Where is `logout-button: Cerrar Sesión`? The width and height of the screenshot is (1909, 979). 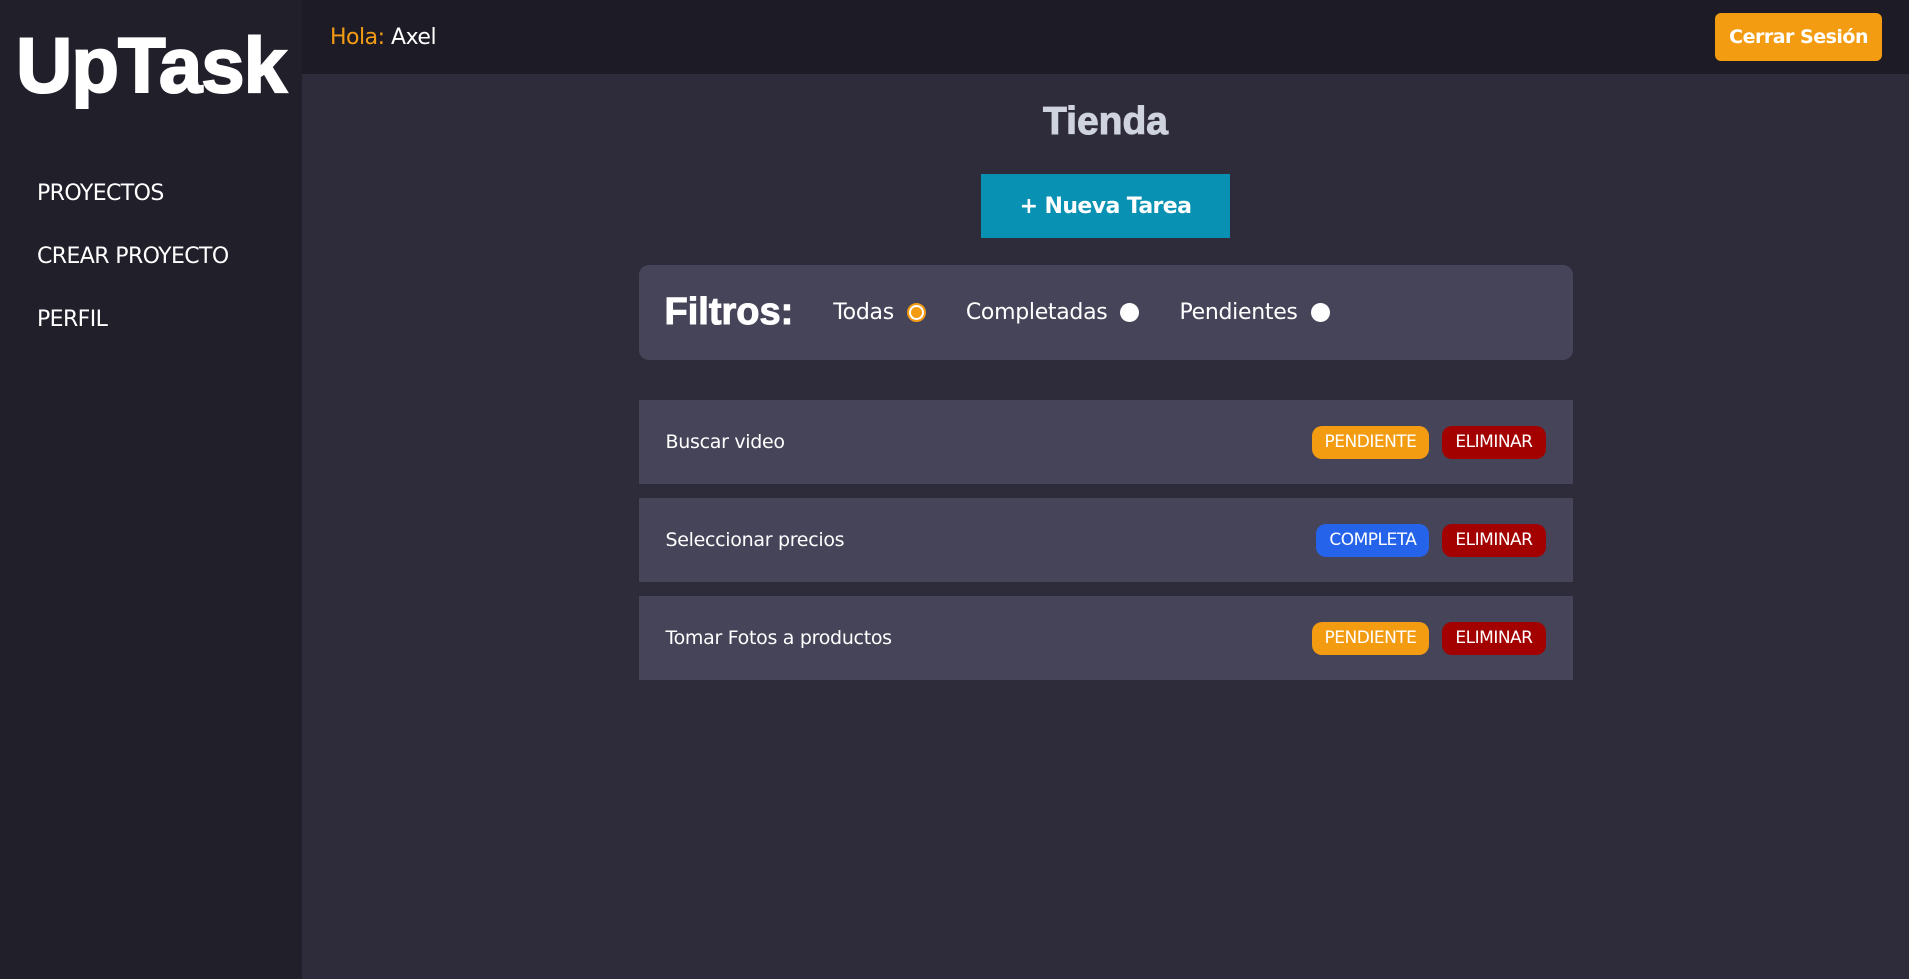 logout-button: Cerrar Sesión is located at coordinates (1798, 37).